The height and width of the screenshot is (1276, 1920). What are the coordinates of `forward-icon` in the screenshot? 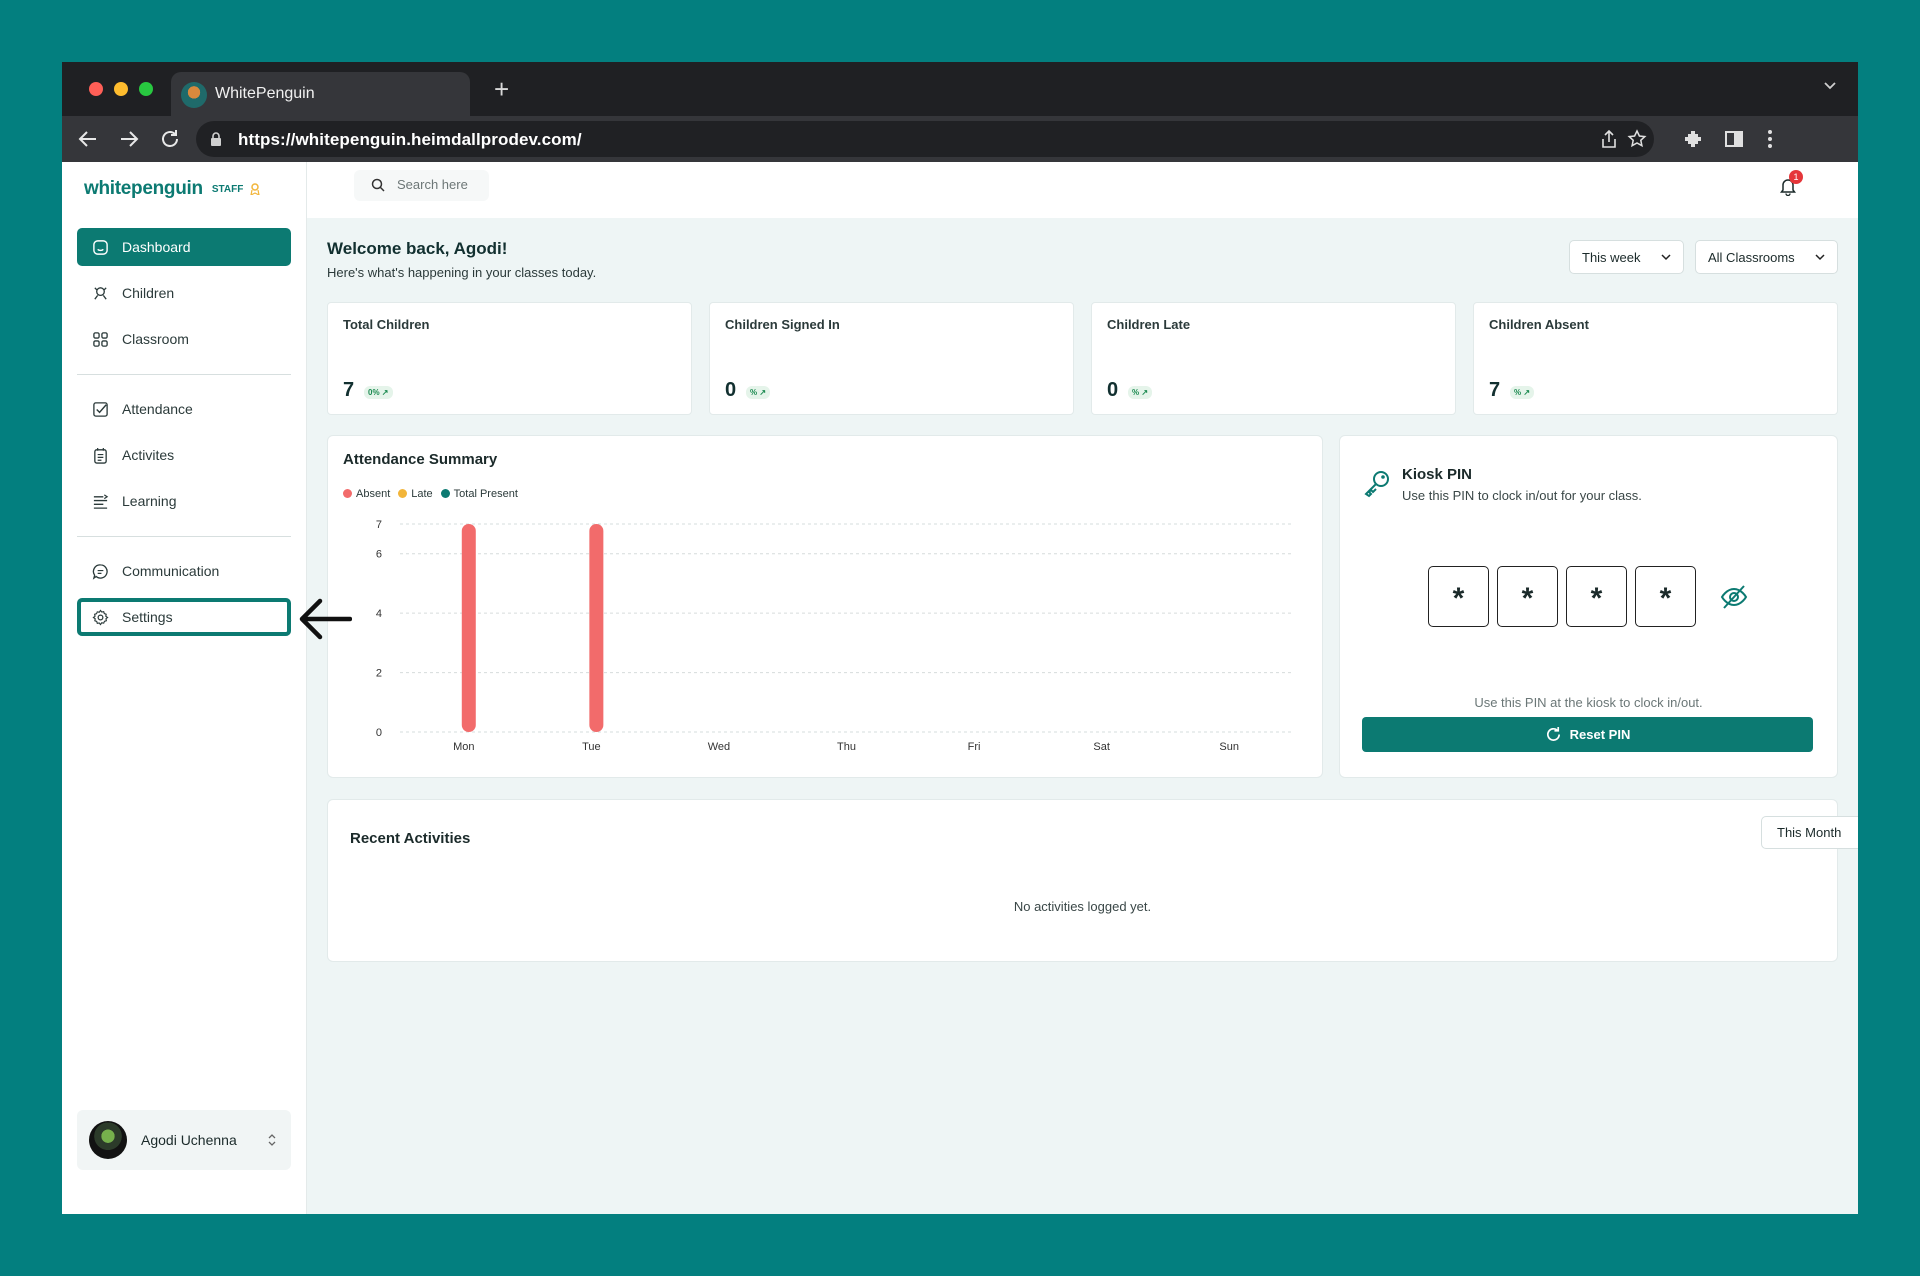 It's located at (129, 139).